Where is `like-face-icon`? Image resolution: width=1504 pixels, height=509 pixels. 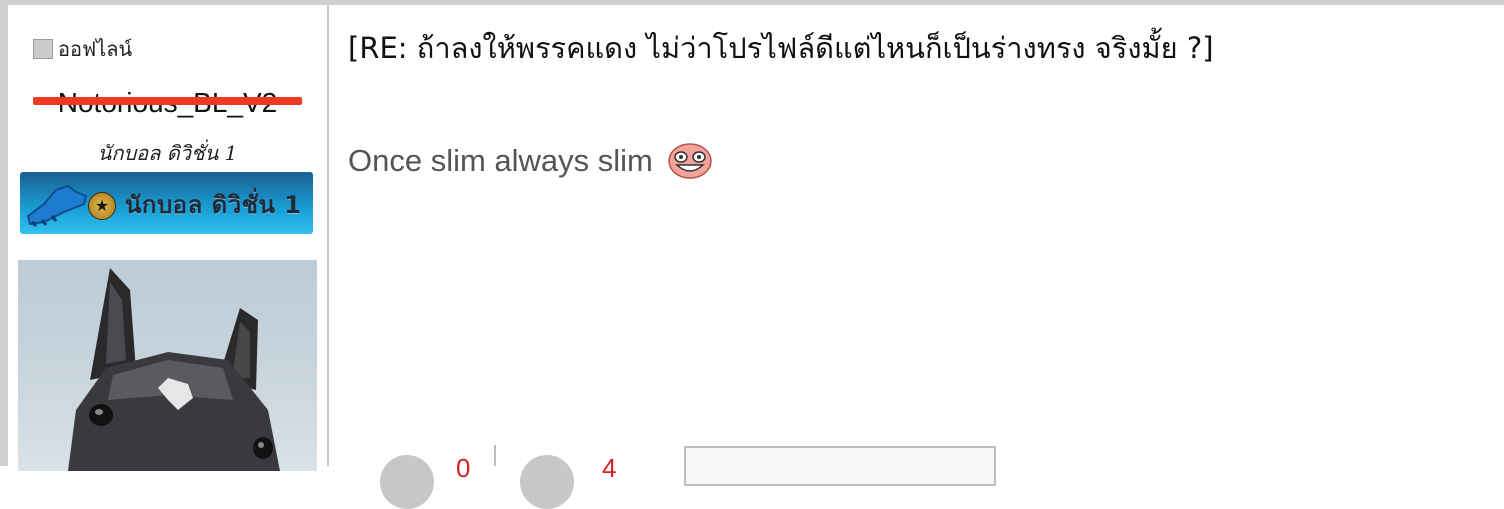
like-face-icon is located at coordinates (407, 482).